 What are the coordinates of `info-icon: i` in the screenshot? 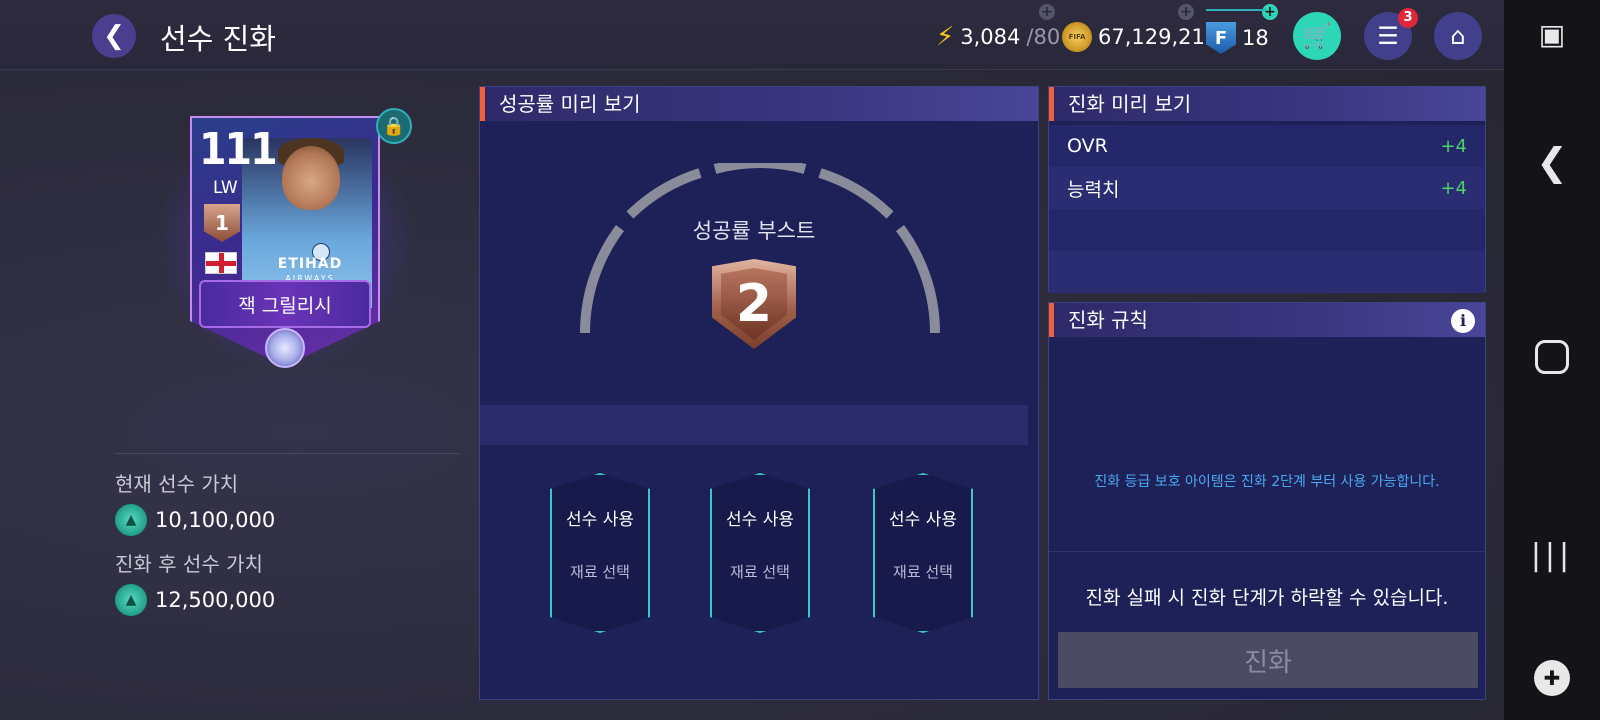 It's located at (1463, 321).